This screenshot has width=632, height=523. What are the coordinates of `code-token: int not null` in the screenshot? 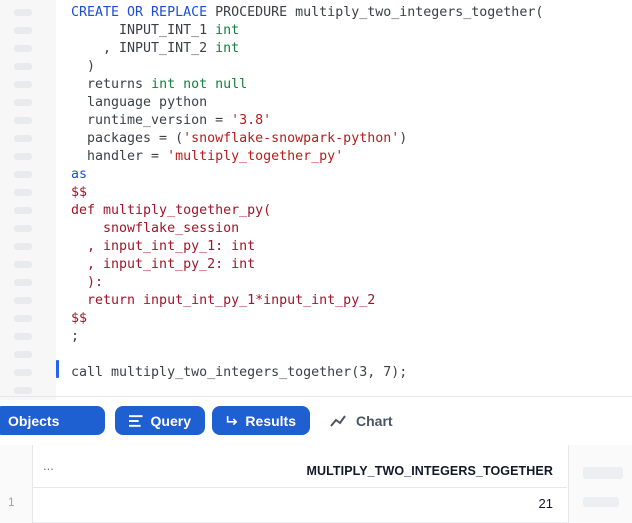 It's located at (199, 84).